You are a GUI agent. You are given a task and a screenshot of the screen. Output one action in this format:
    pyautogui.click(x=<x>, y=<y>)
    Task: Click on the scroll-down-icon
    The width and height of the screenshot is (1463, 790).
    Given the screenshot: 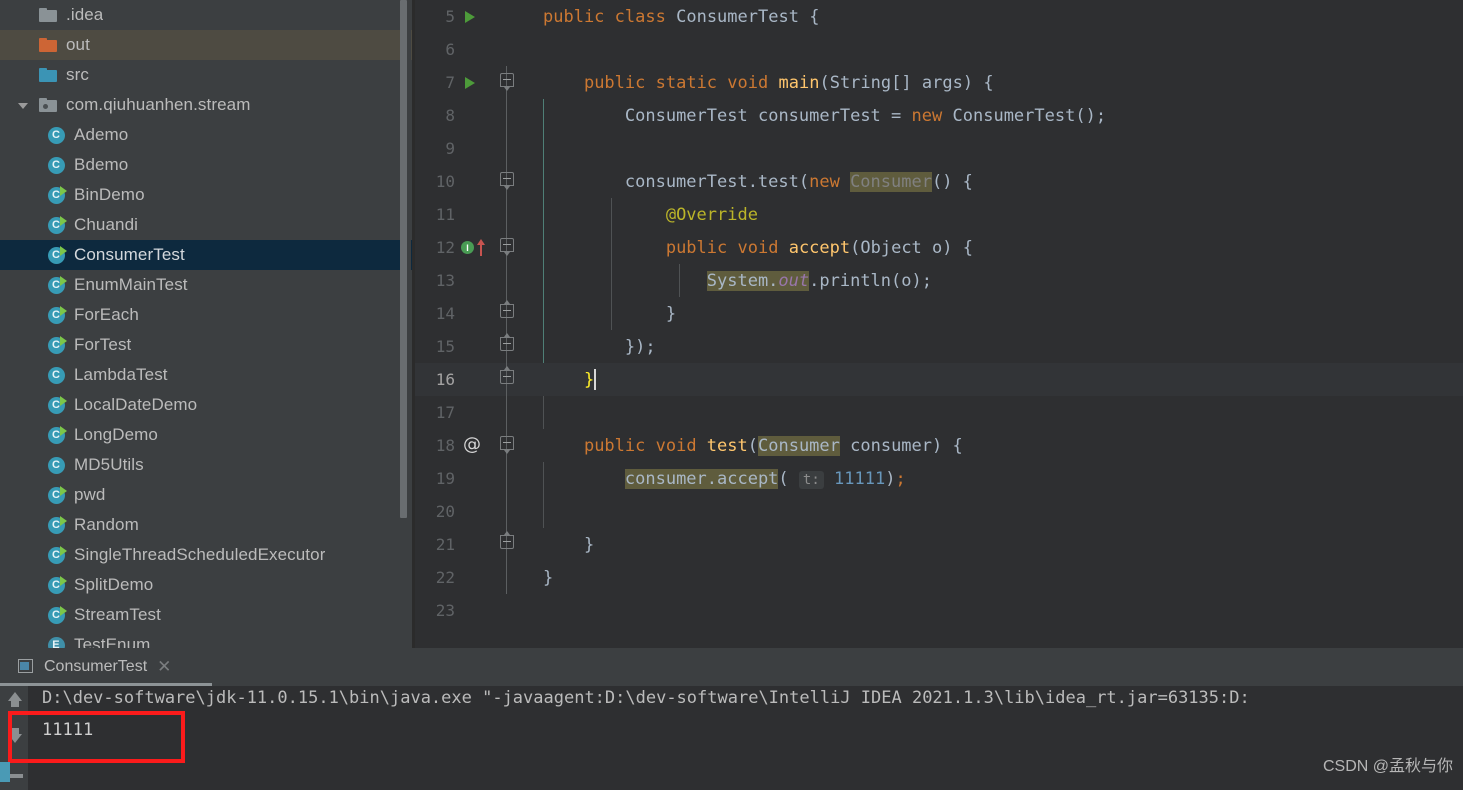 What is the action you would take?
    pyautogui.click(x=15, y=735)
    